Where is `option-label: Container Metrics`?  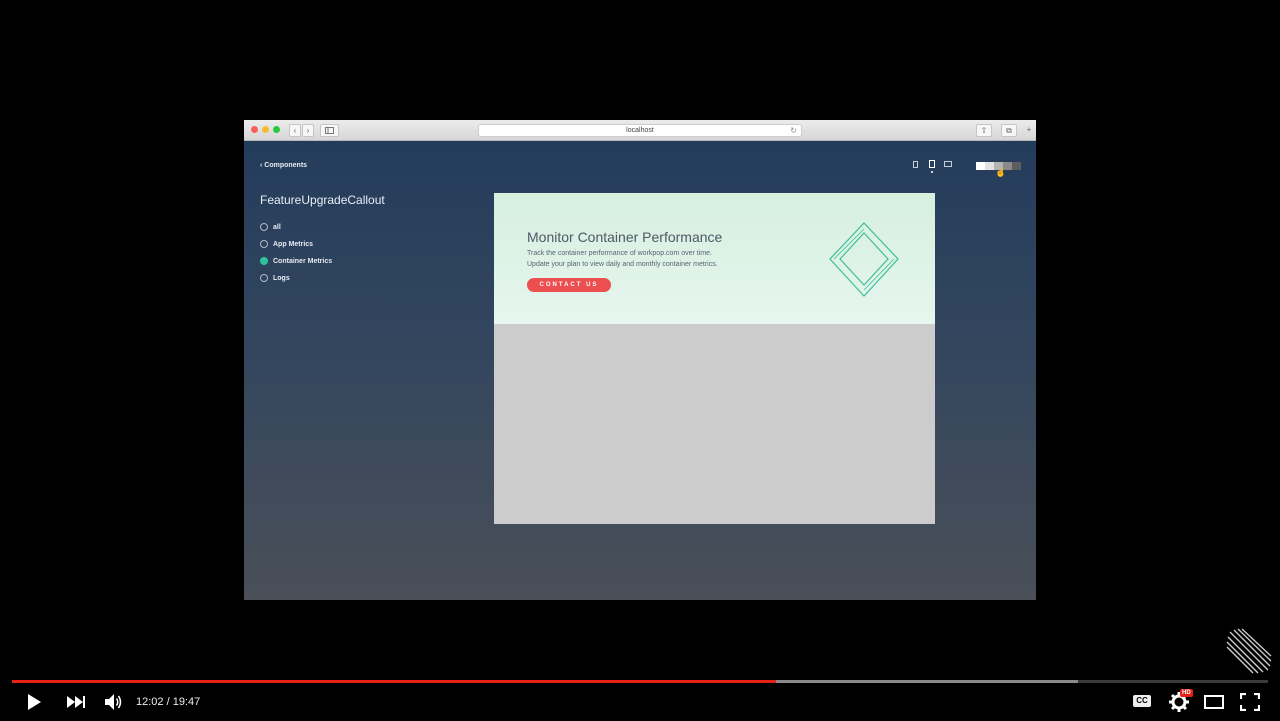
option-label: Container Metrics is located at coordinates (303, 261).